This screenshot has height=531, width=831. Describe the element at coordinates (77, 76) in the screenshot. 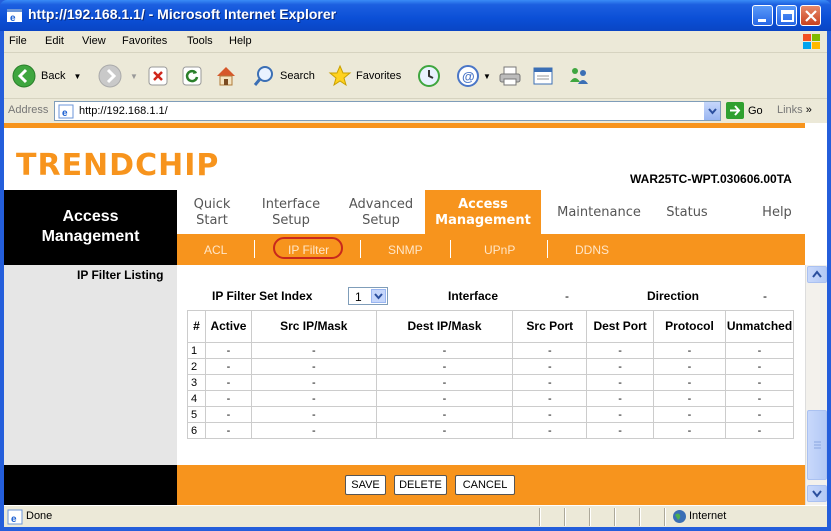

I see `back-dropdown-icon: ▼` at that location.